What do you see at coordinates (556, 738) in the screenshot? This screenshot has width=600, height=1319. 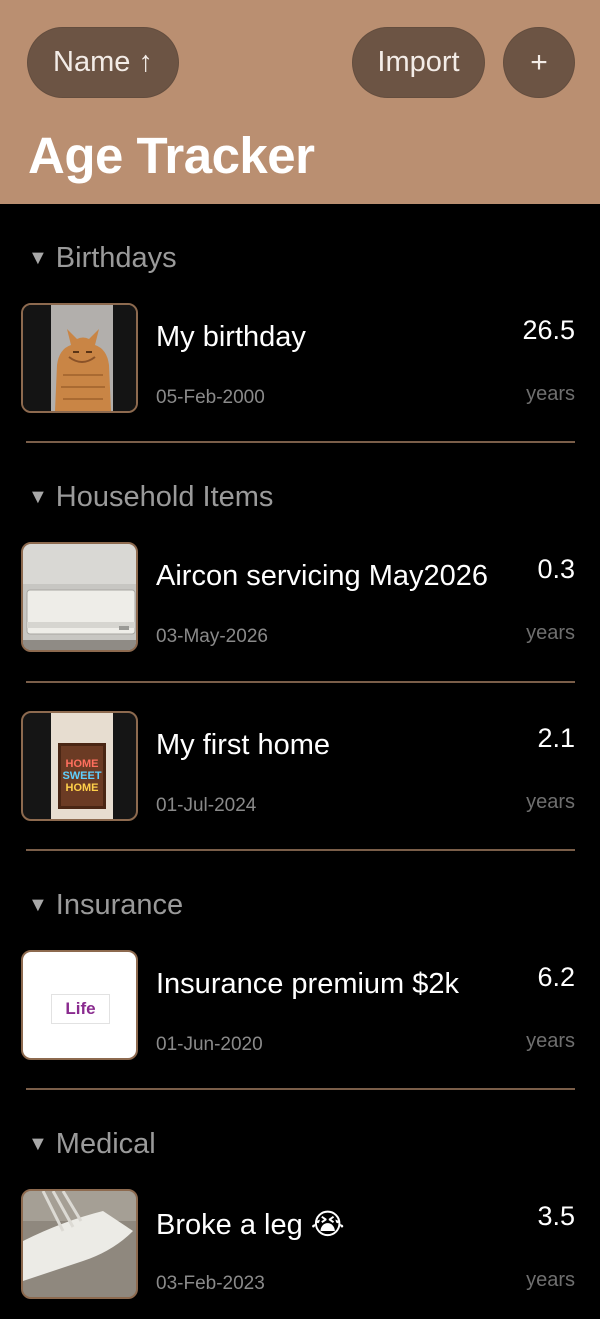 I see `item-age-value: 2.1` at bounding box center [556, 738].